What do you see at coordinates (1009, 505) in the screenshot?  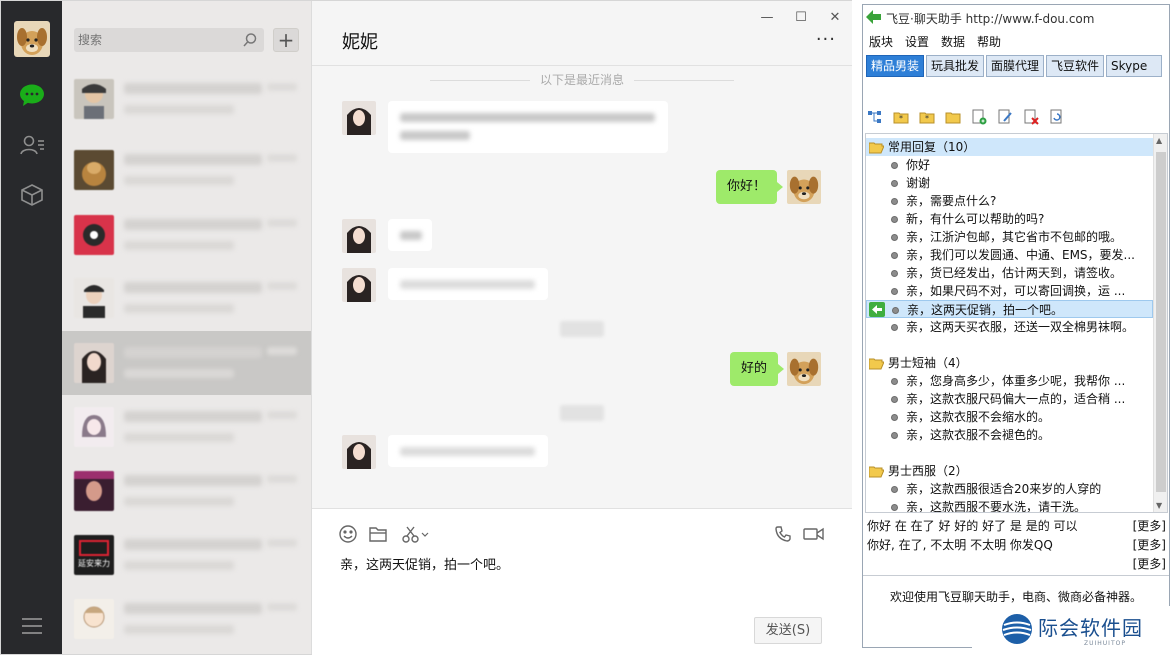 I see `tree-item: 亲，这款西服不要水洗，请干洗。` at bounding box center [1009, 505].